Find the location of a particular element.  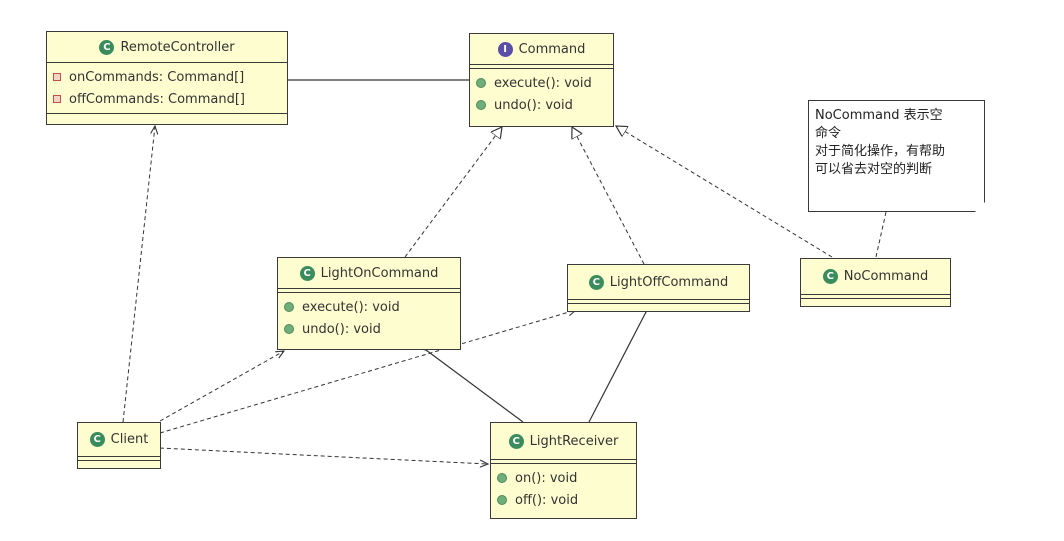

class-name: LightOffCommand is located at coordinates (669, 282).